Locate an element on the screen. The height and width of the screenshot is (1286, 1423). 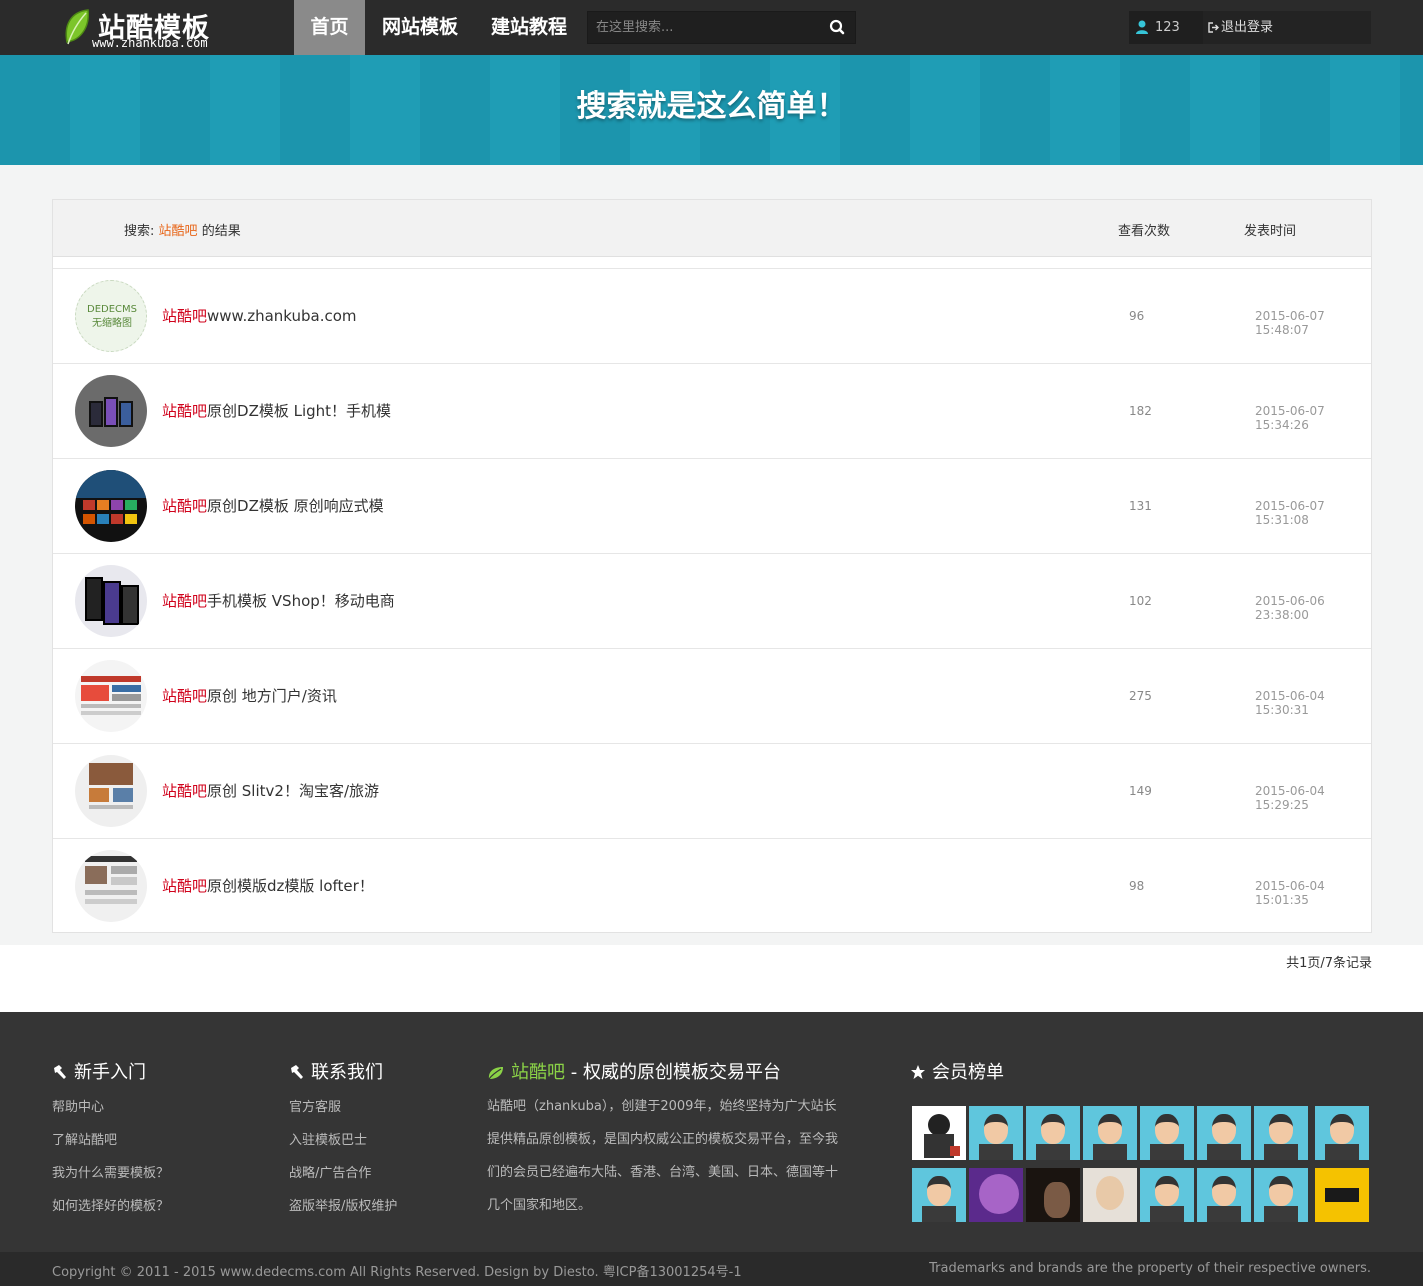
user-account: 123 is located at coordinates (1165, 27).